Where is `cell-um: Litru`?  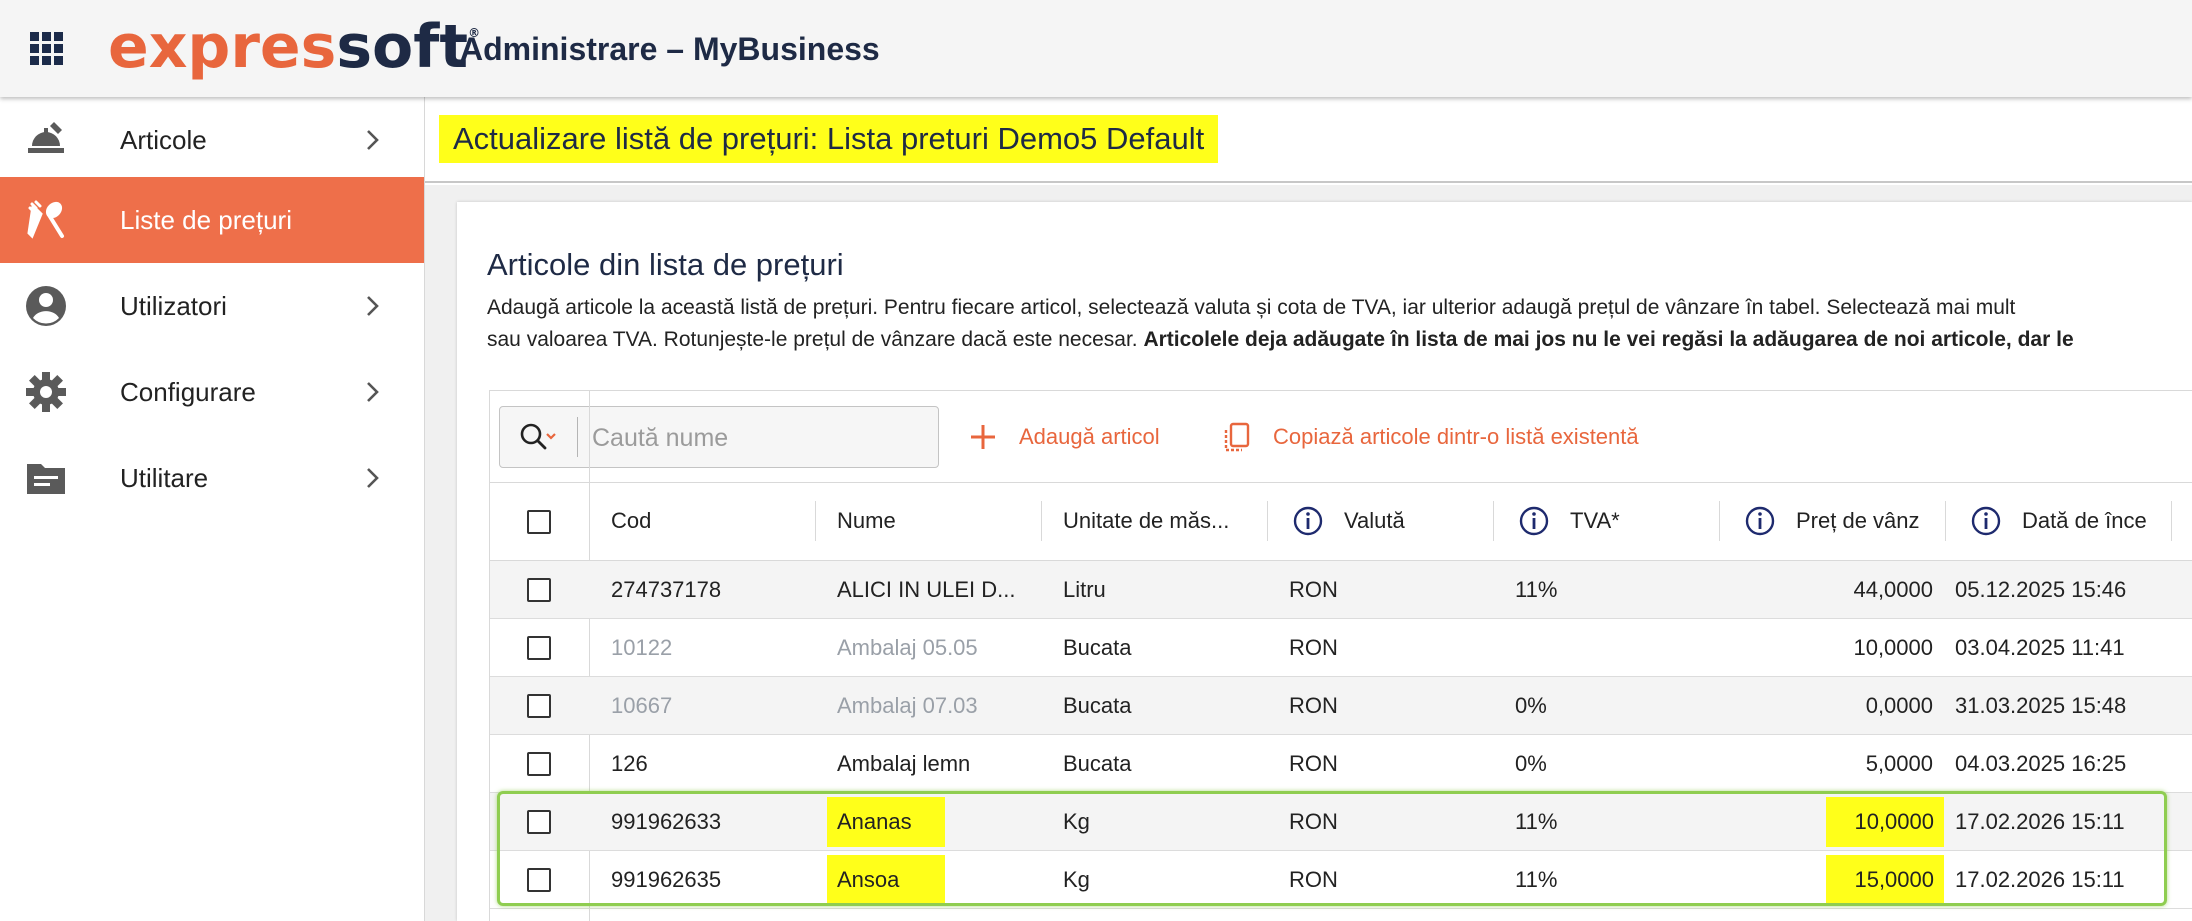 cell-um: Litru is located at coordinates (1084, 589).